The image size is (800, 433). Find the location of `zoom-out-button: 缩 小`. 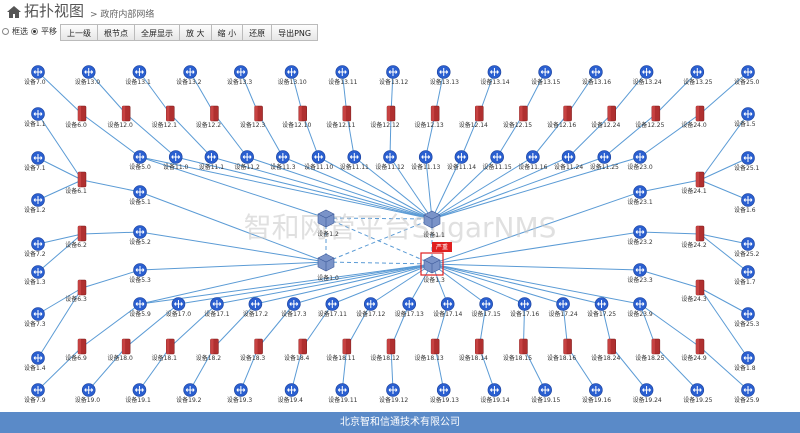

zoom-out-button: 缩 小 is located at coordinates (227, 32).